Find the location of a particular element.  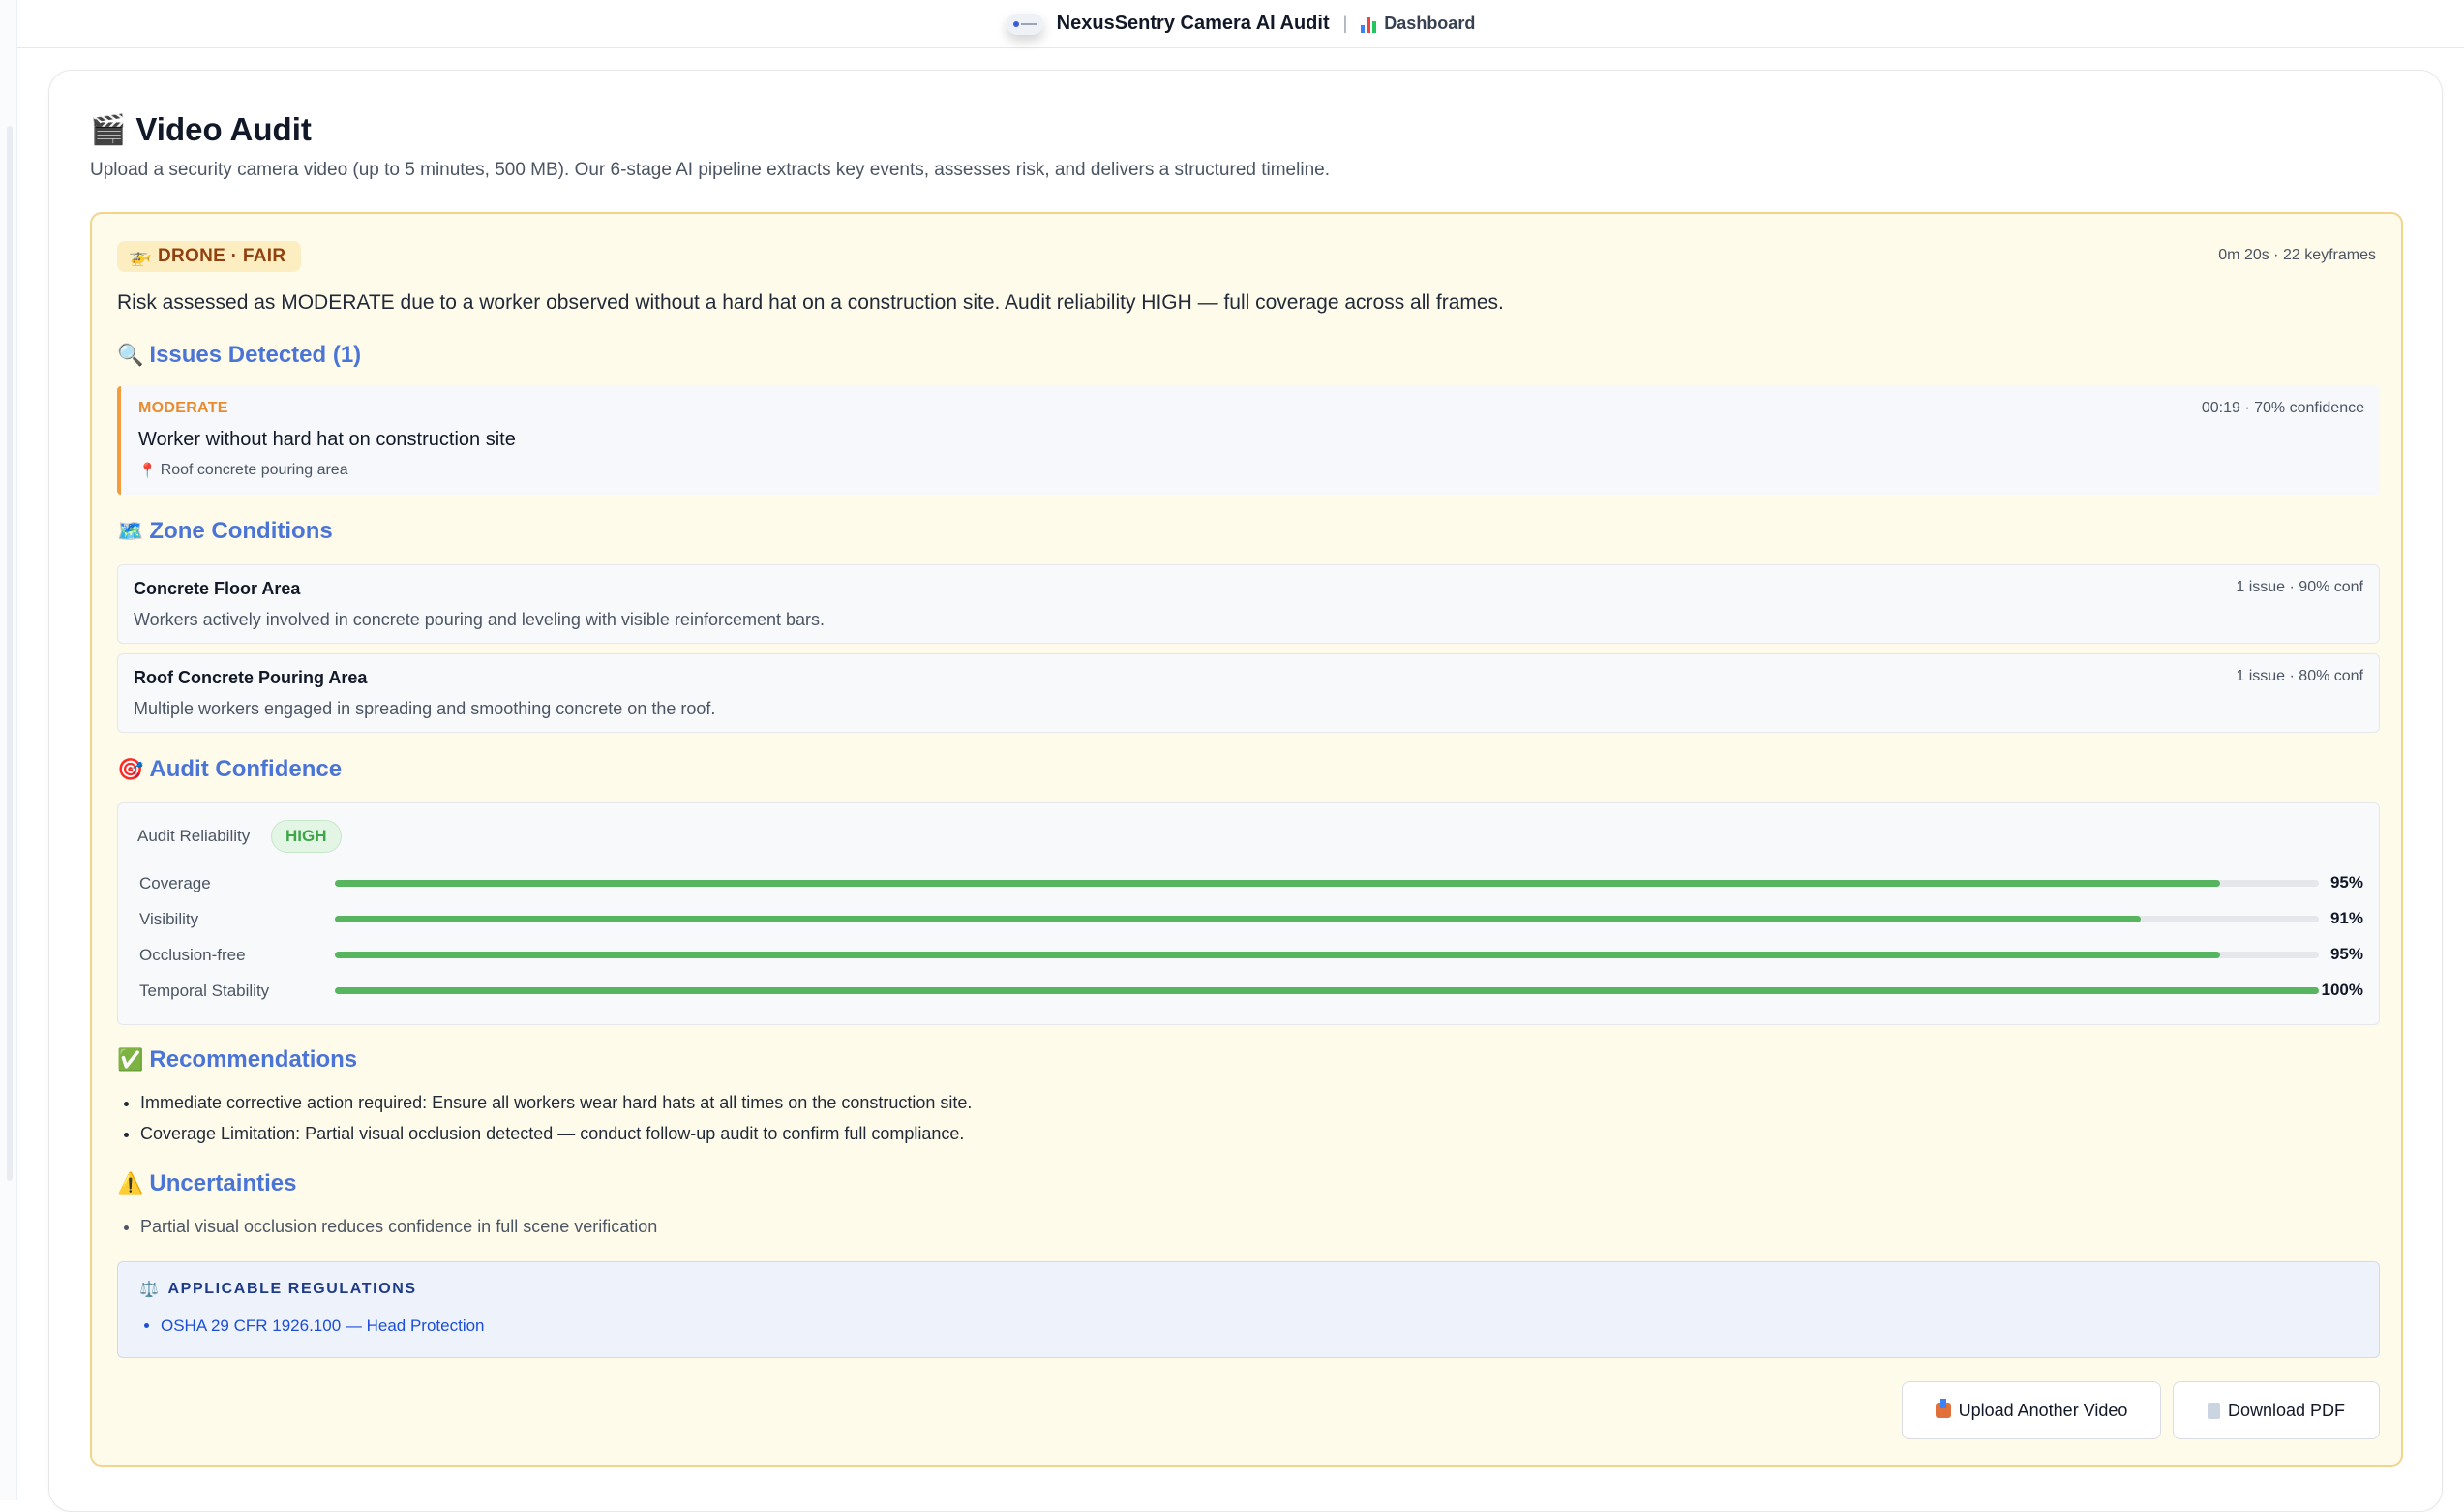

map-icon: 🗺️ is located at coordinates (130, 531).